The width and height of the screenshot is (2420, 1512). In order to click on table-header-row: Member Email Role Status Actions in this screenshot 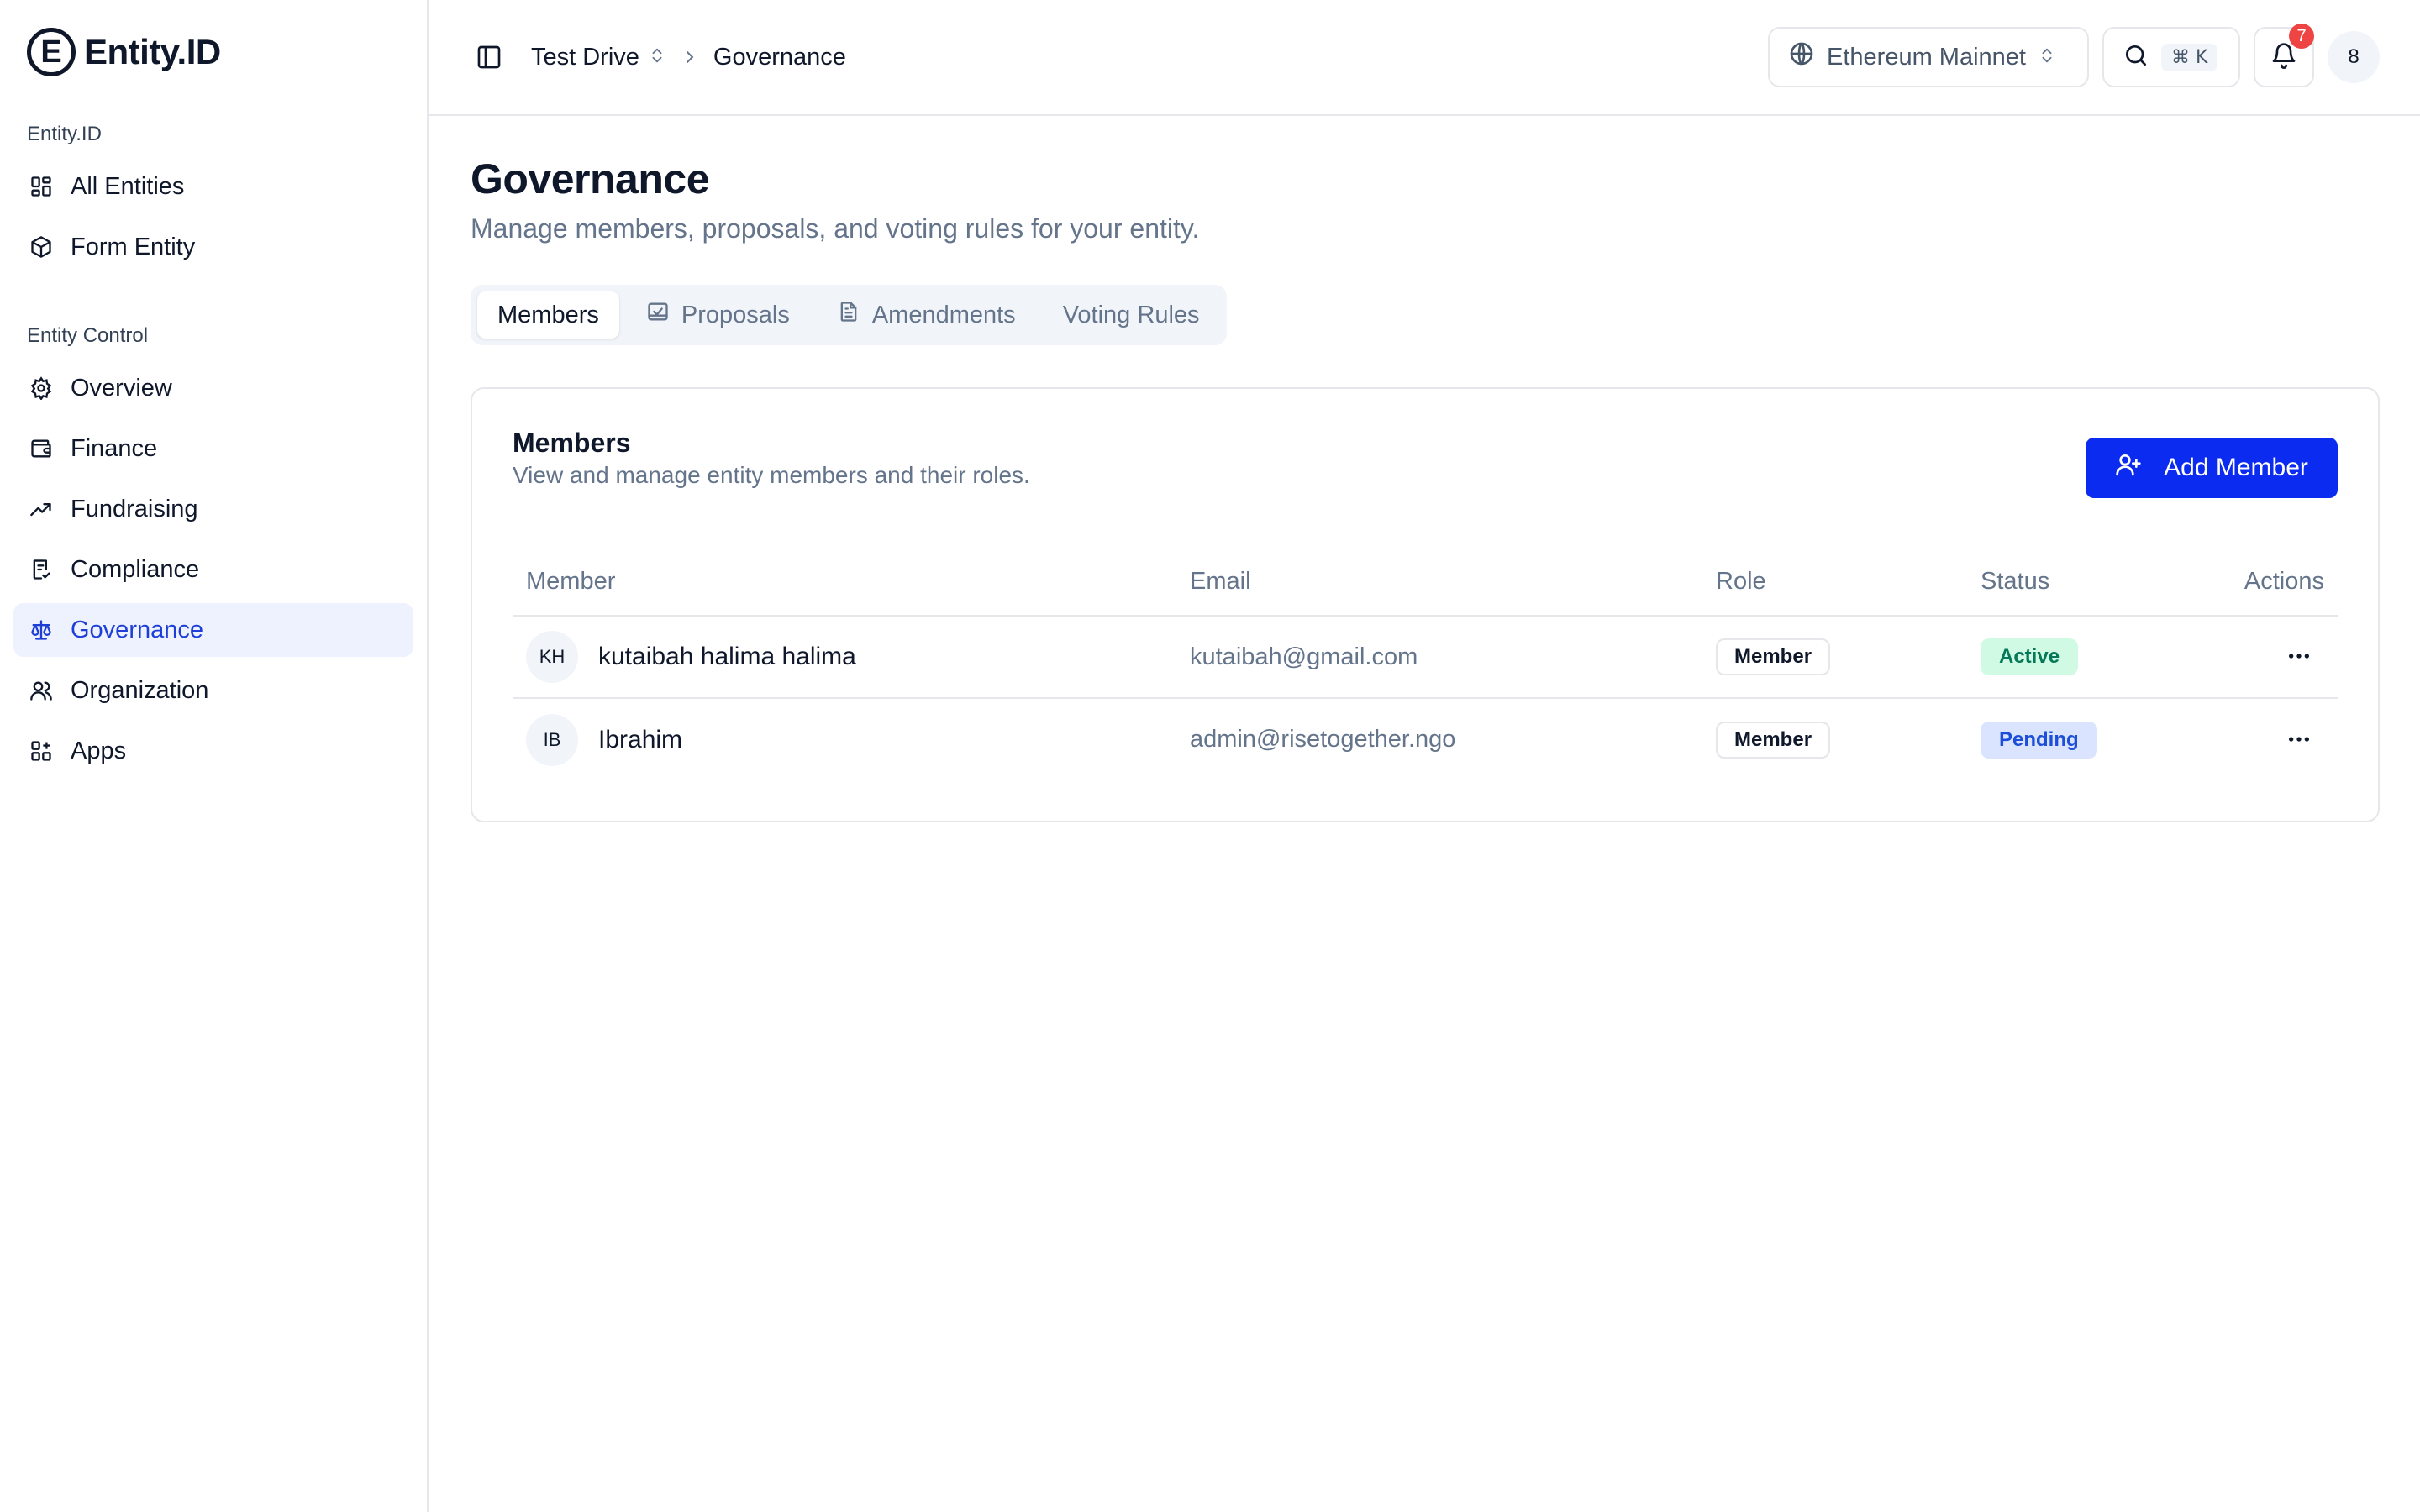, I will do `click(1425, 583)`.